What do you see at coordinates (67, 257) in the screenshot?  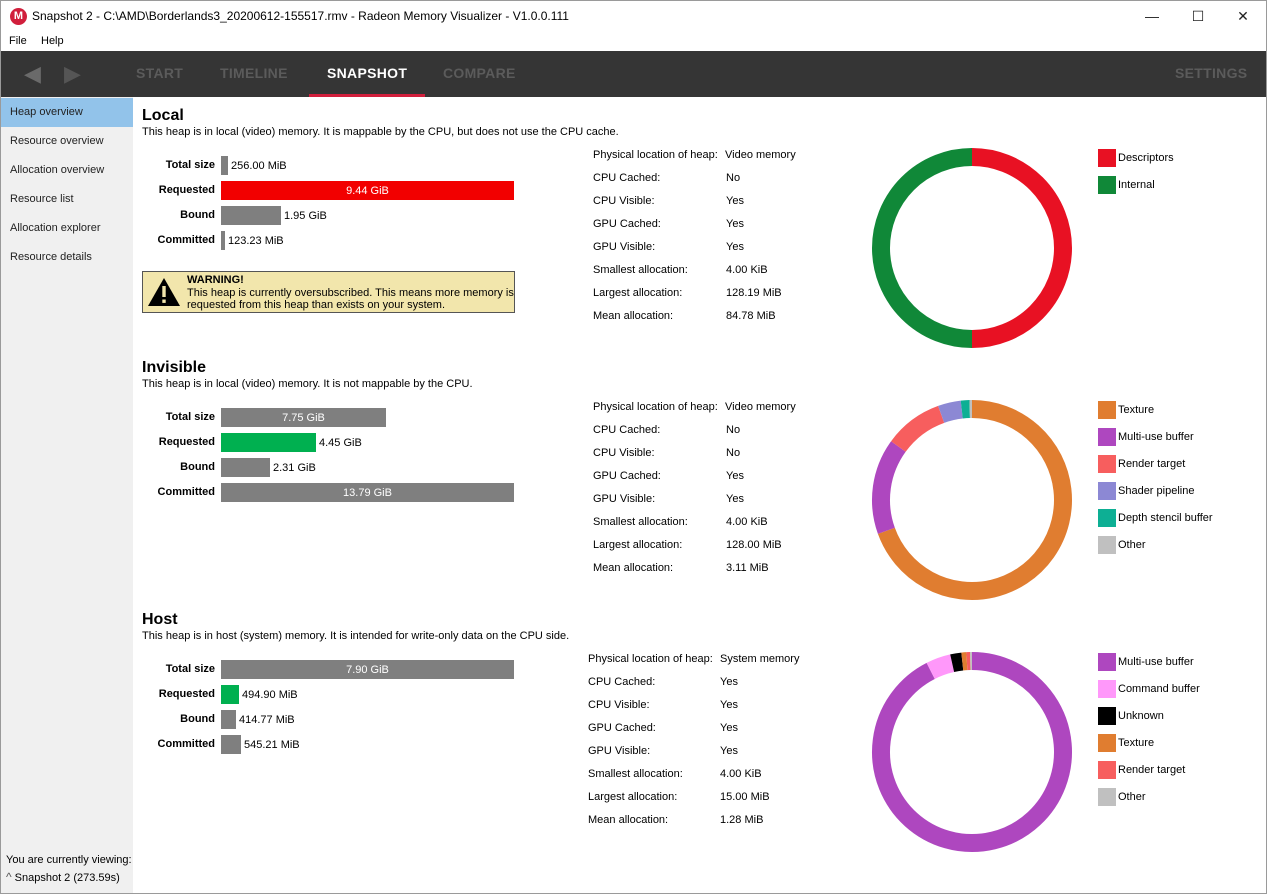 I see `sidebar-item-resource-details: Resource details` at bounding box center [67, 257].